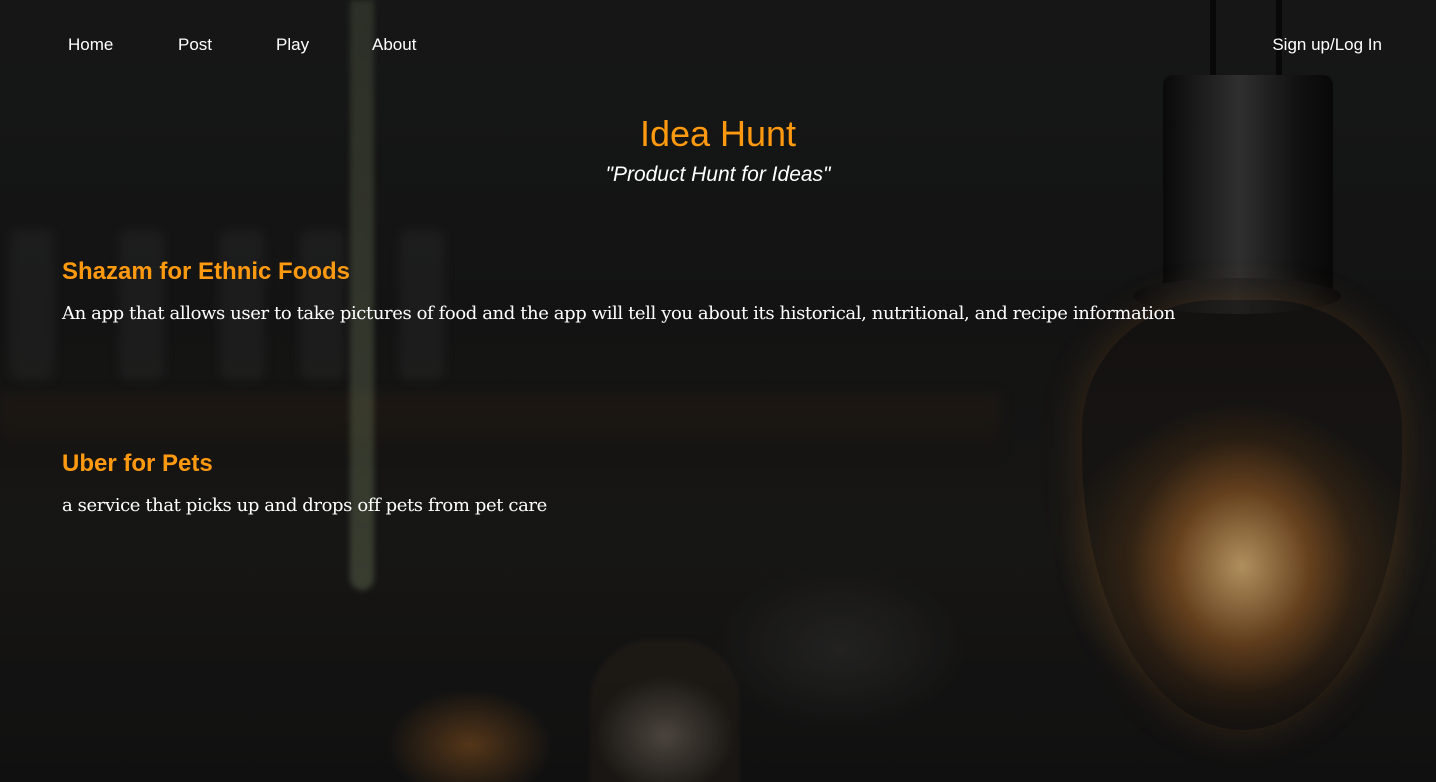 The image size is (1436, 782). I want to click on nav-play-link: Play, so click(292, 45).